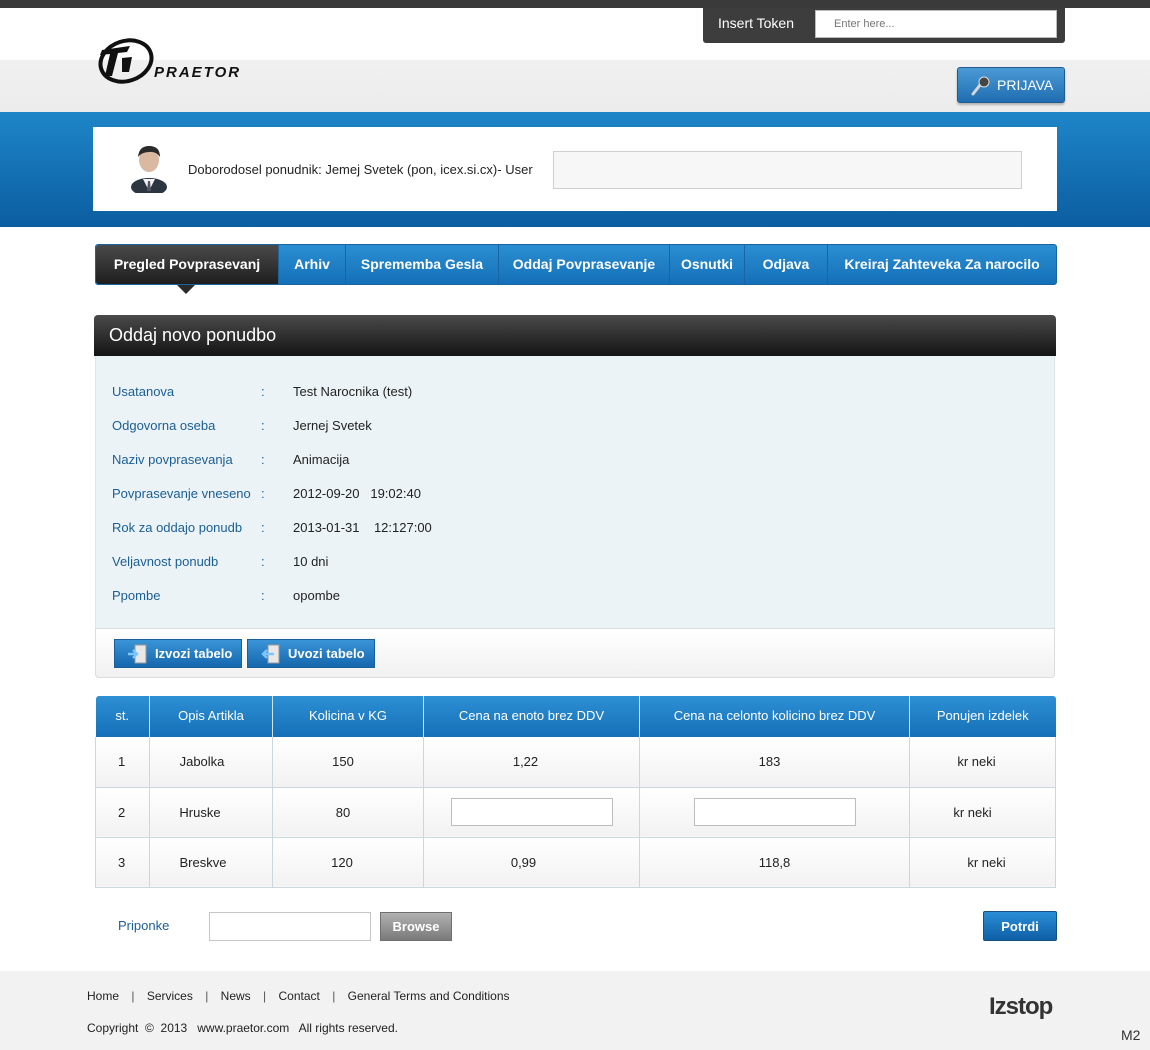  I want to click on detail-value: opombe, so click(316, 595).